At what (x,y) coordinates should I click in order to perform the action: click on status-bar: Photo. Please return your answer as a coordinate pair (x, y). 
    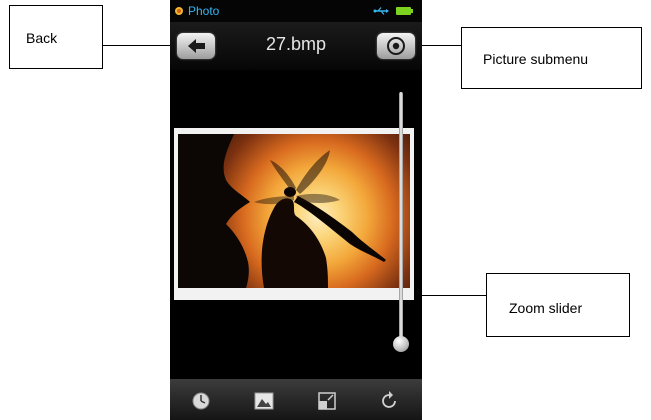
    Looking at the image, I should click on (296, 11).